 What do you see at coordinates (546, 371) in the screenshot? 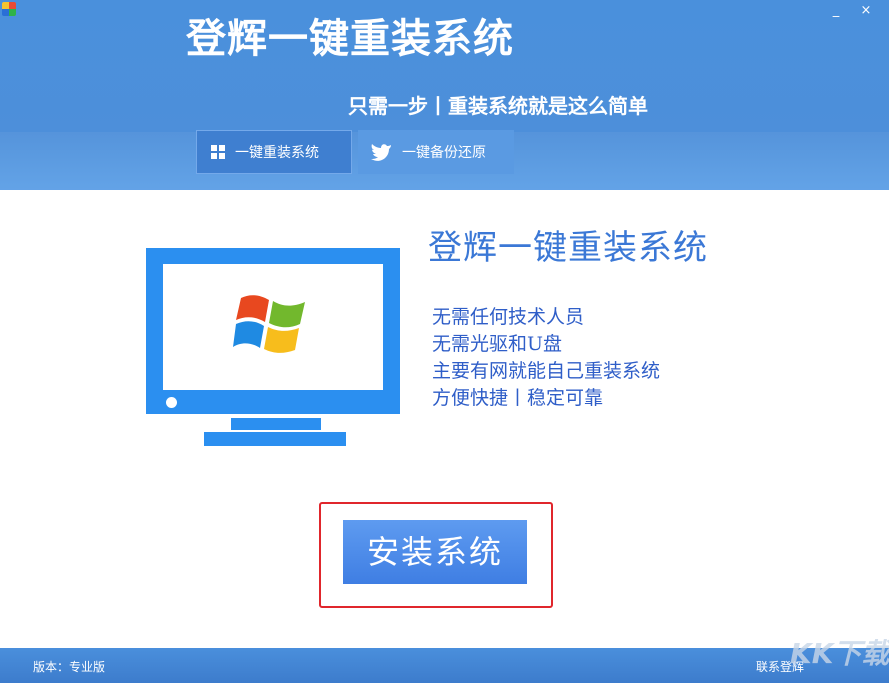
I see `feature-item: 主要有网就能自己重装系统` at bounding box center [546, 371].